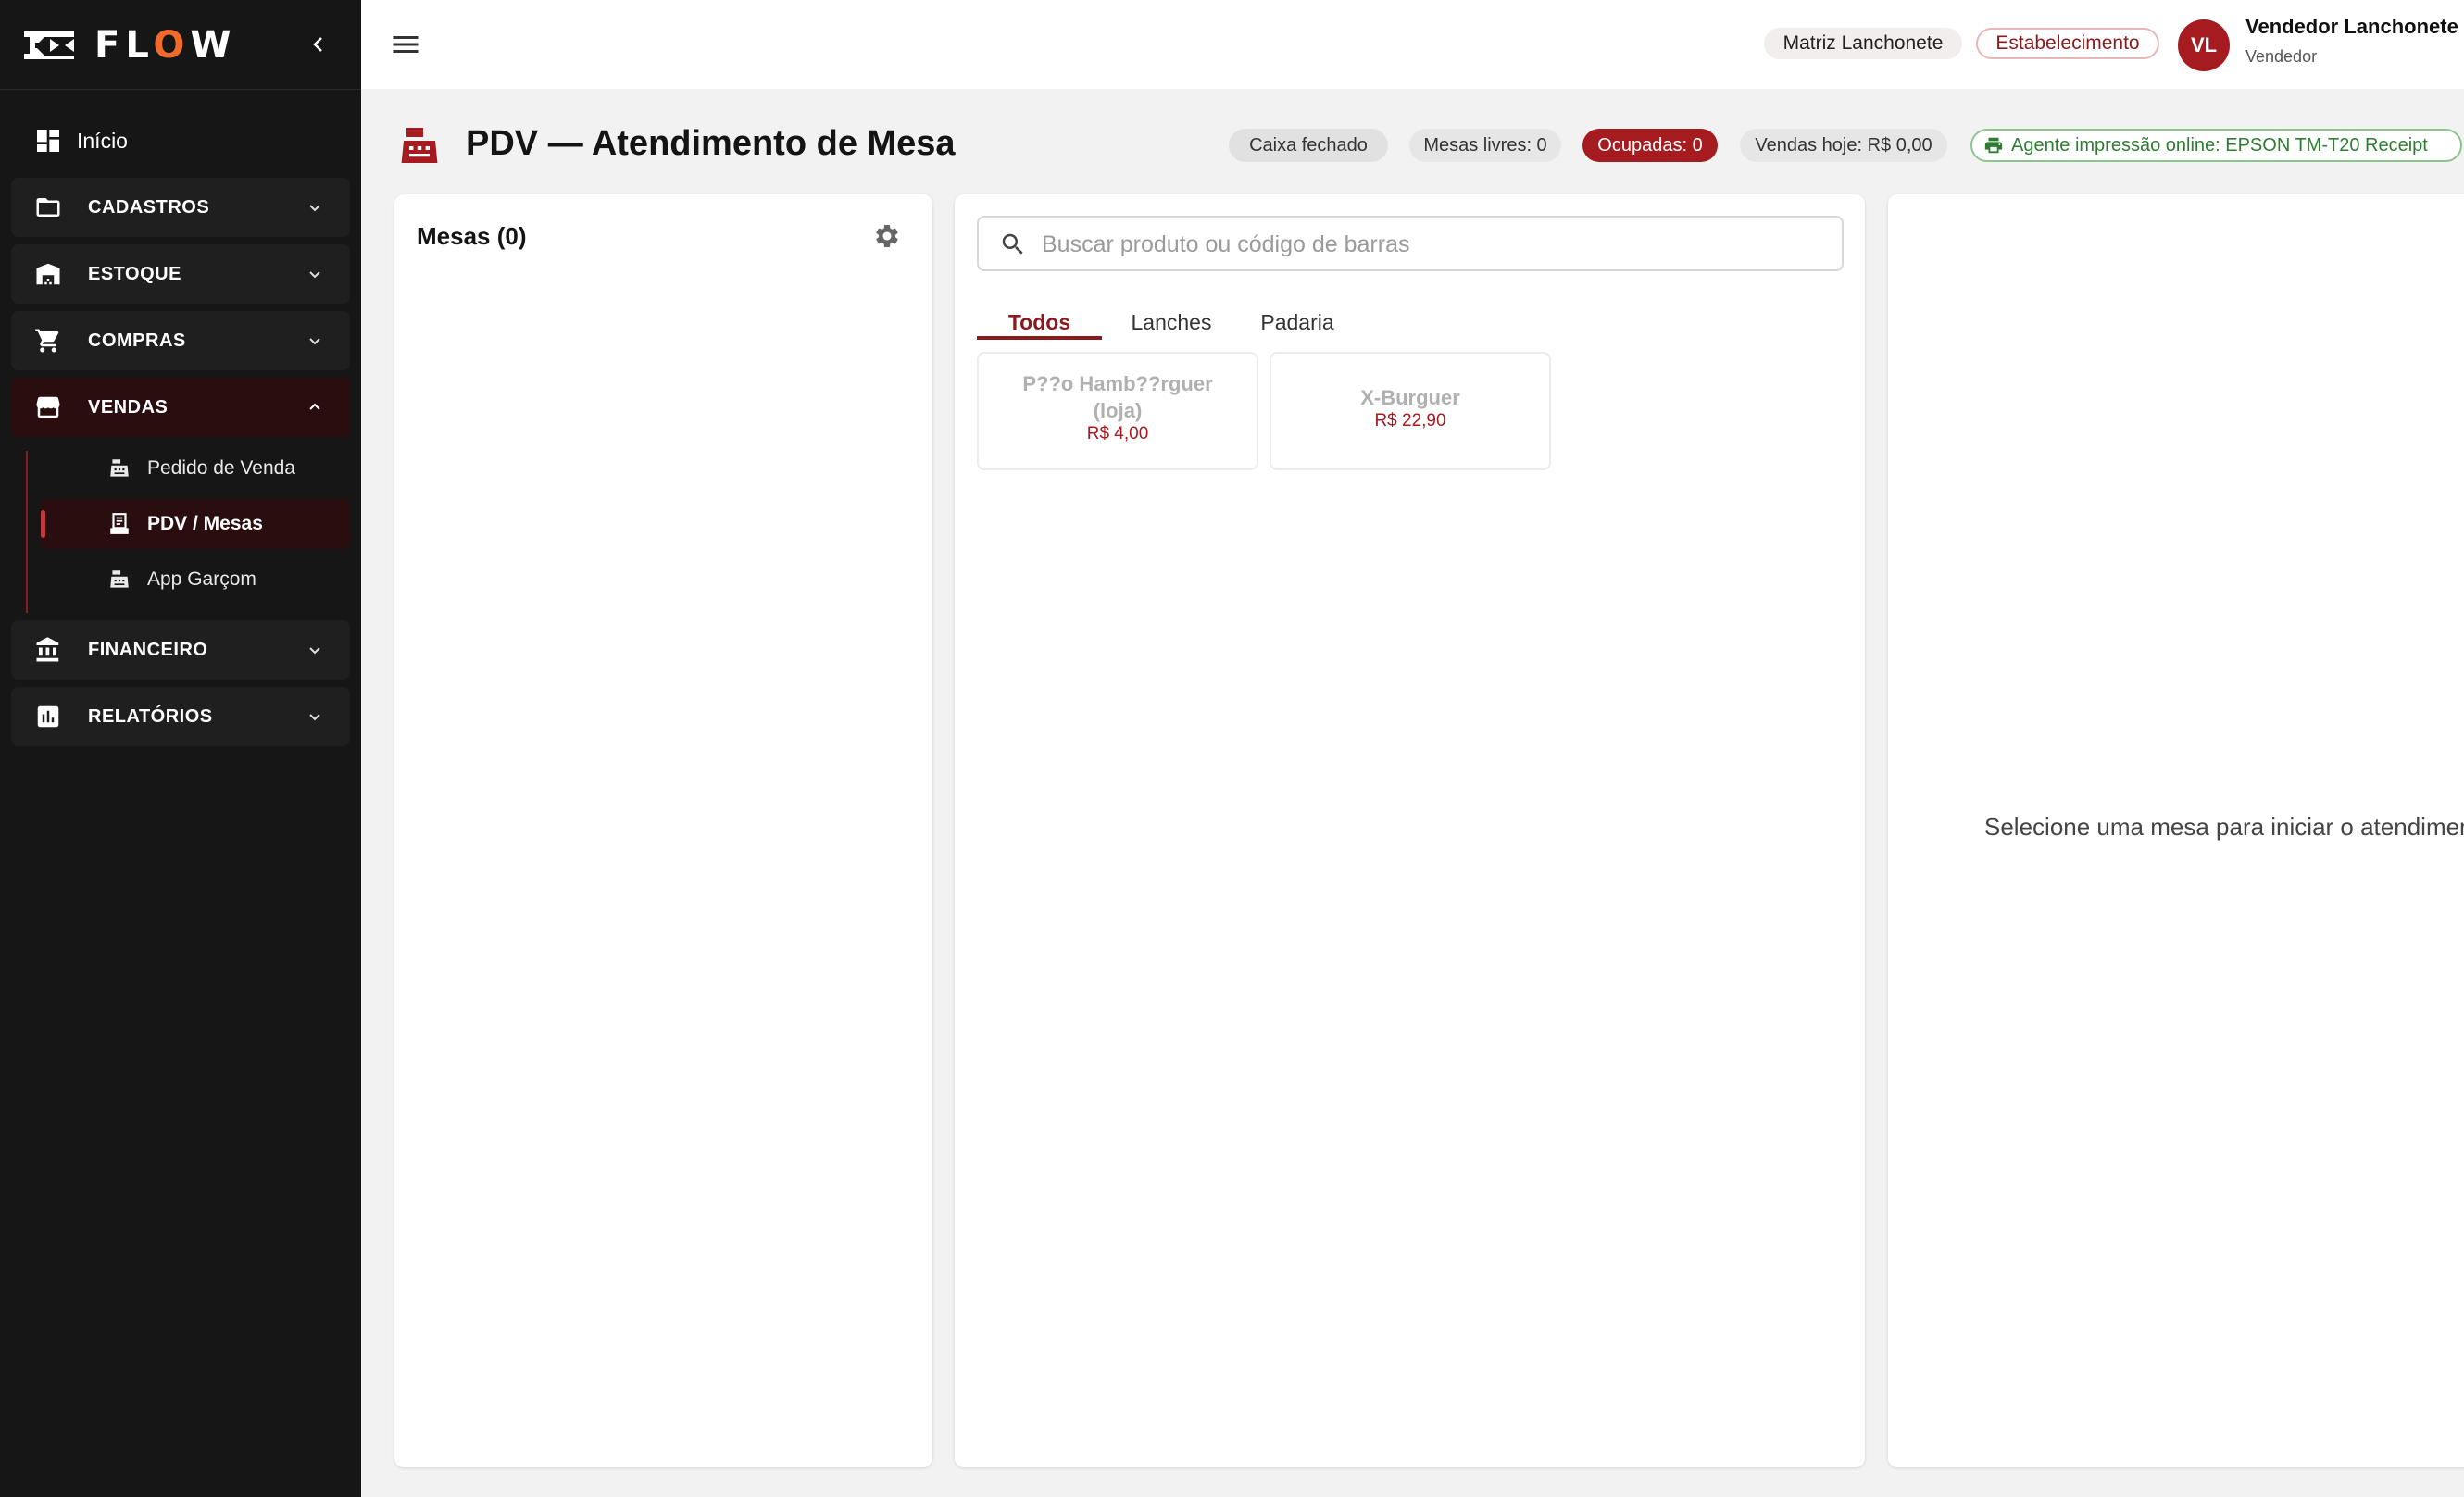 The width and height of the screenshot is (2464, 1497). I want to click on cart-icon, so click(47, 341).